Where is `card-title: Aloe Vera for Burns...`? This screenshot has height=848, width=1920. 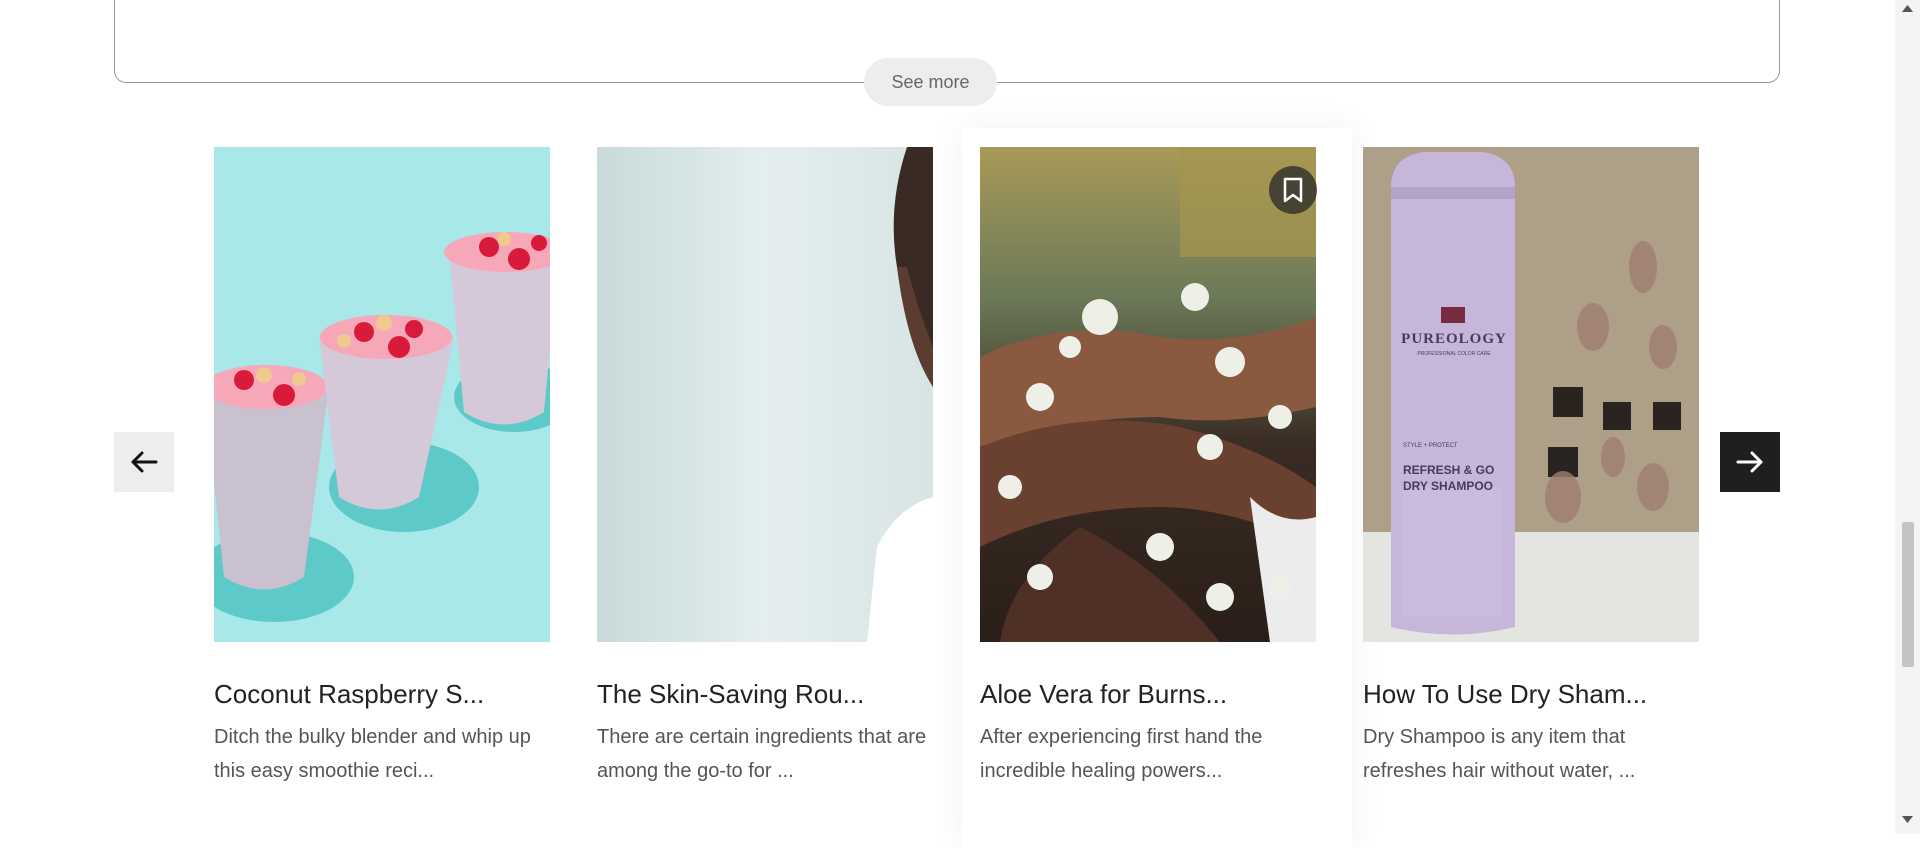
card-title: Aloe Vera for Burns... is located at coordinates (1148, 694).